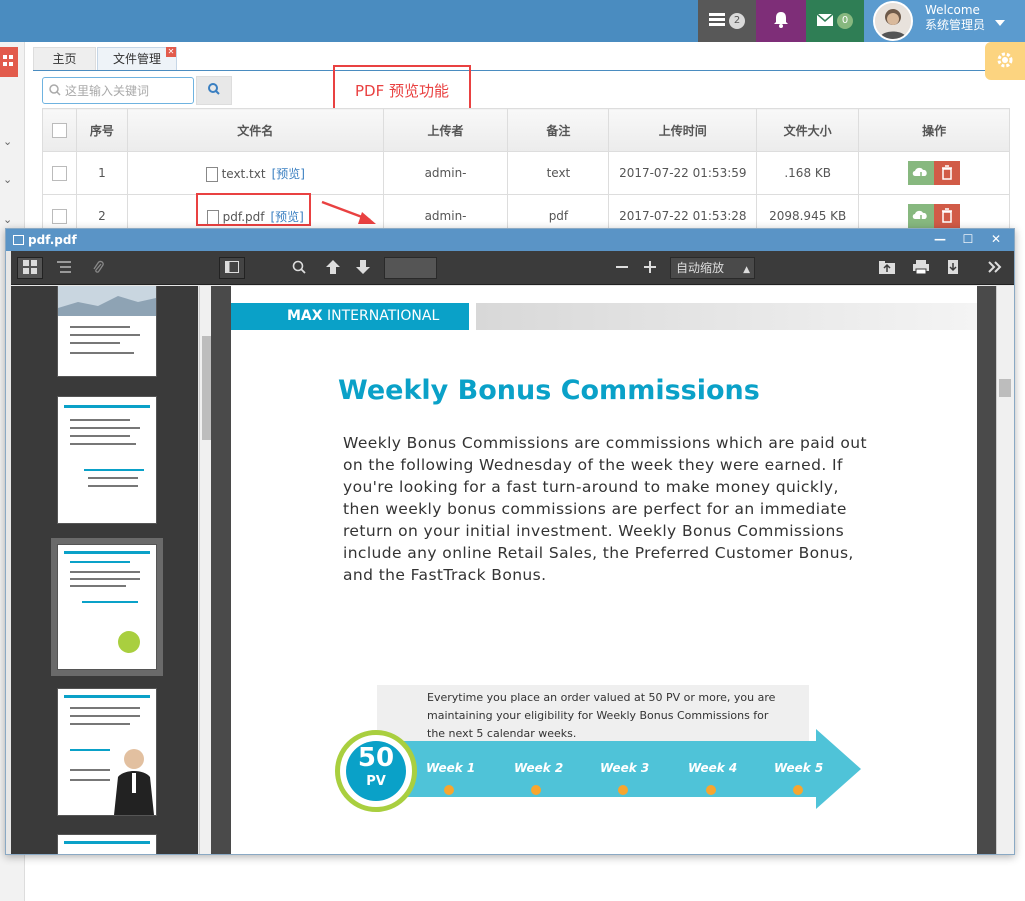  Describe the element at coordinates (30, 268) in the screenshot. I see `thumbnail-view-button` at that location.